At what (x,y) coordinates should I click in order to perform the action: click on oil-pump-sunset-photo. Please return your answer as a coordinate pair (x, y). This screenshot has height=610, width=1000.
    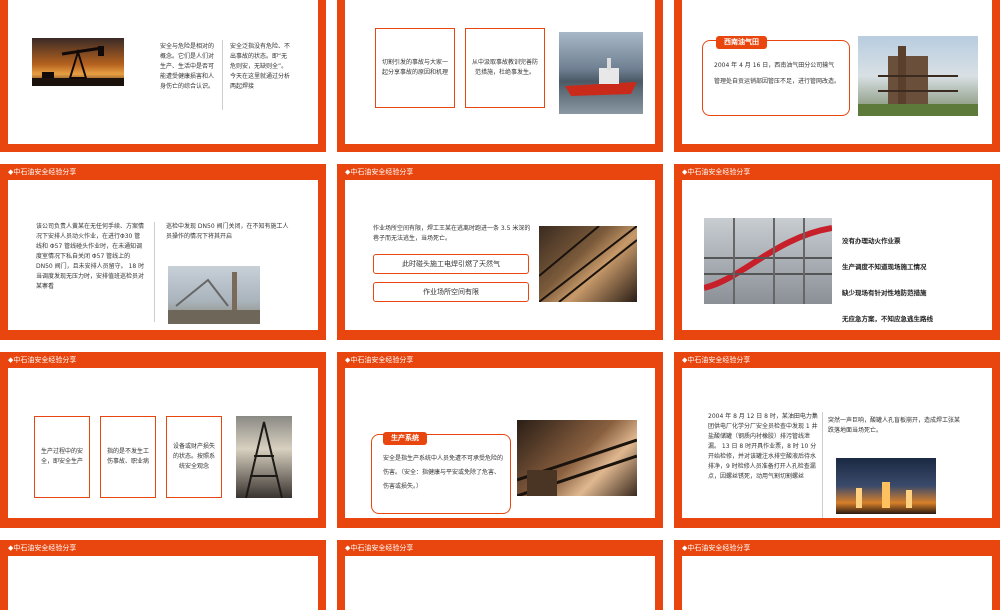
    Looking at the image, I should click on (78, 62).